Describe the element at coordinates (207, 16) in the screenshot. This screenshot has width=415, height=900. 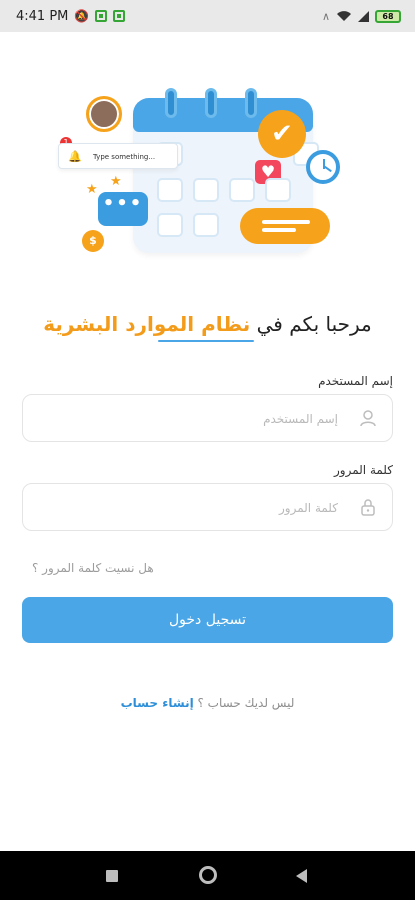
I see `status-bar: 4:41 PM 🔕 ∧ 68` at that location.